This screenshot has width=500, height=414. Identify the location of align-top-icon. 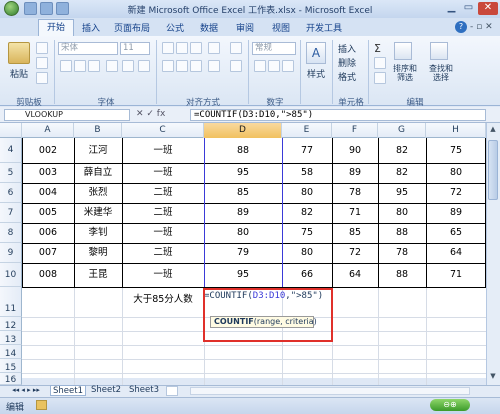
(168, 48).